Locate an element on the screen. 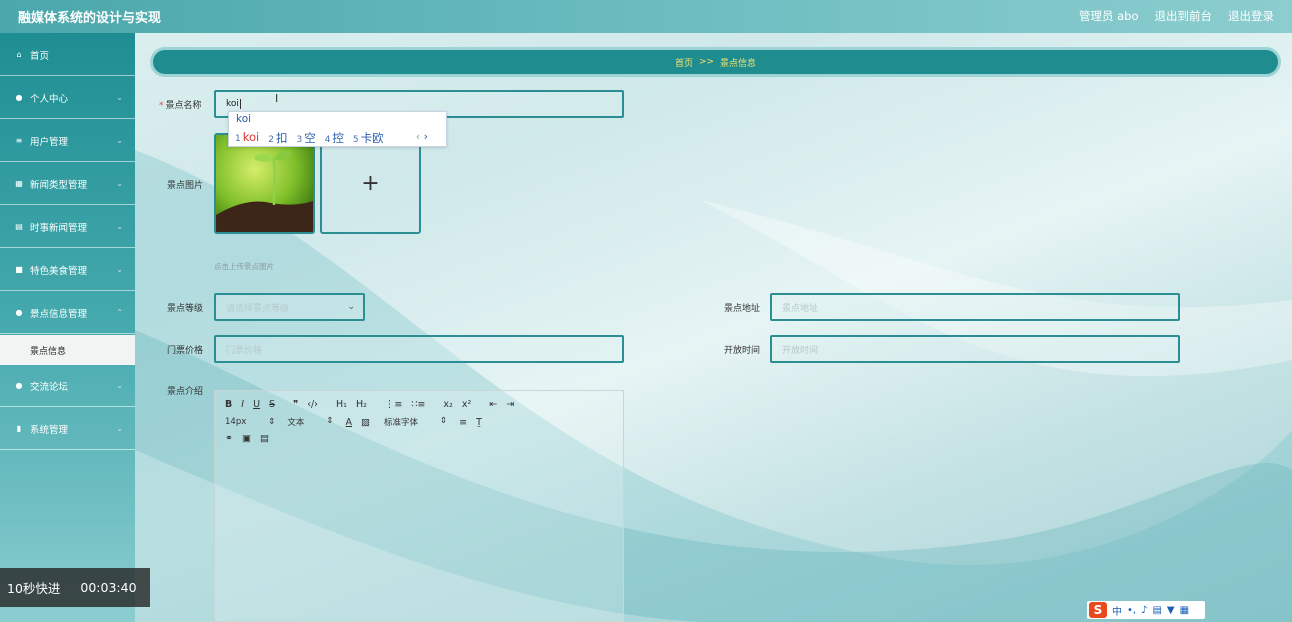 The width and height of the screenshot is (1292, 622). sliders-icon: ≡ is located at coordinates (19, 140).